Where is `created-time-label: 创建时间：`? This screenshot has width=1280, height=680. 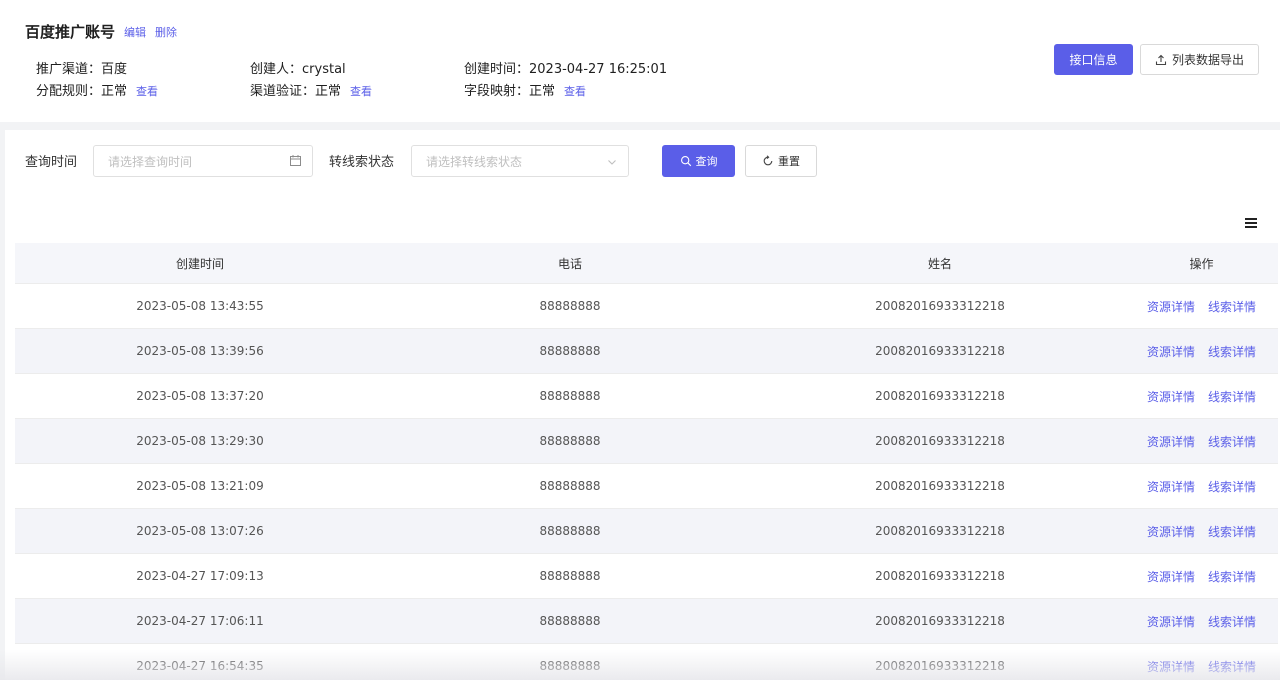 created-time-label: 创建时间： is located at coordinates (497, 69).